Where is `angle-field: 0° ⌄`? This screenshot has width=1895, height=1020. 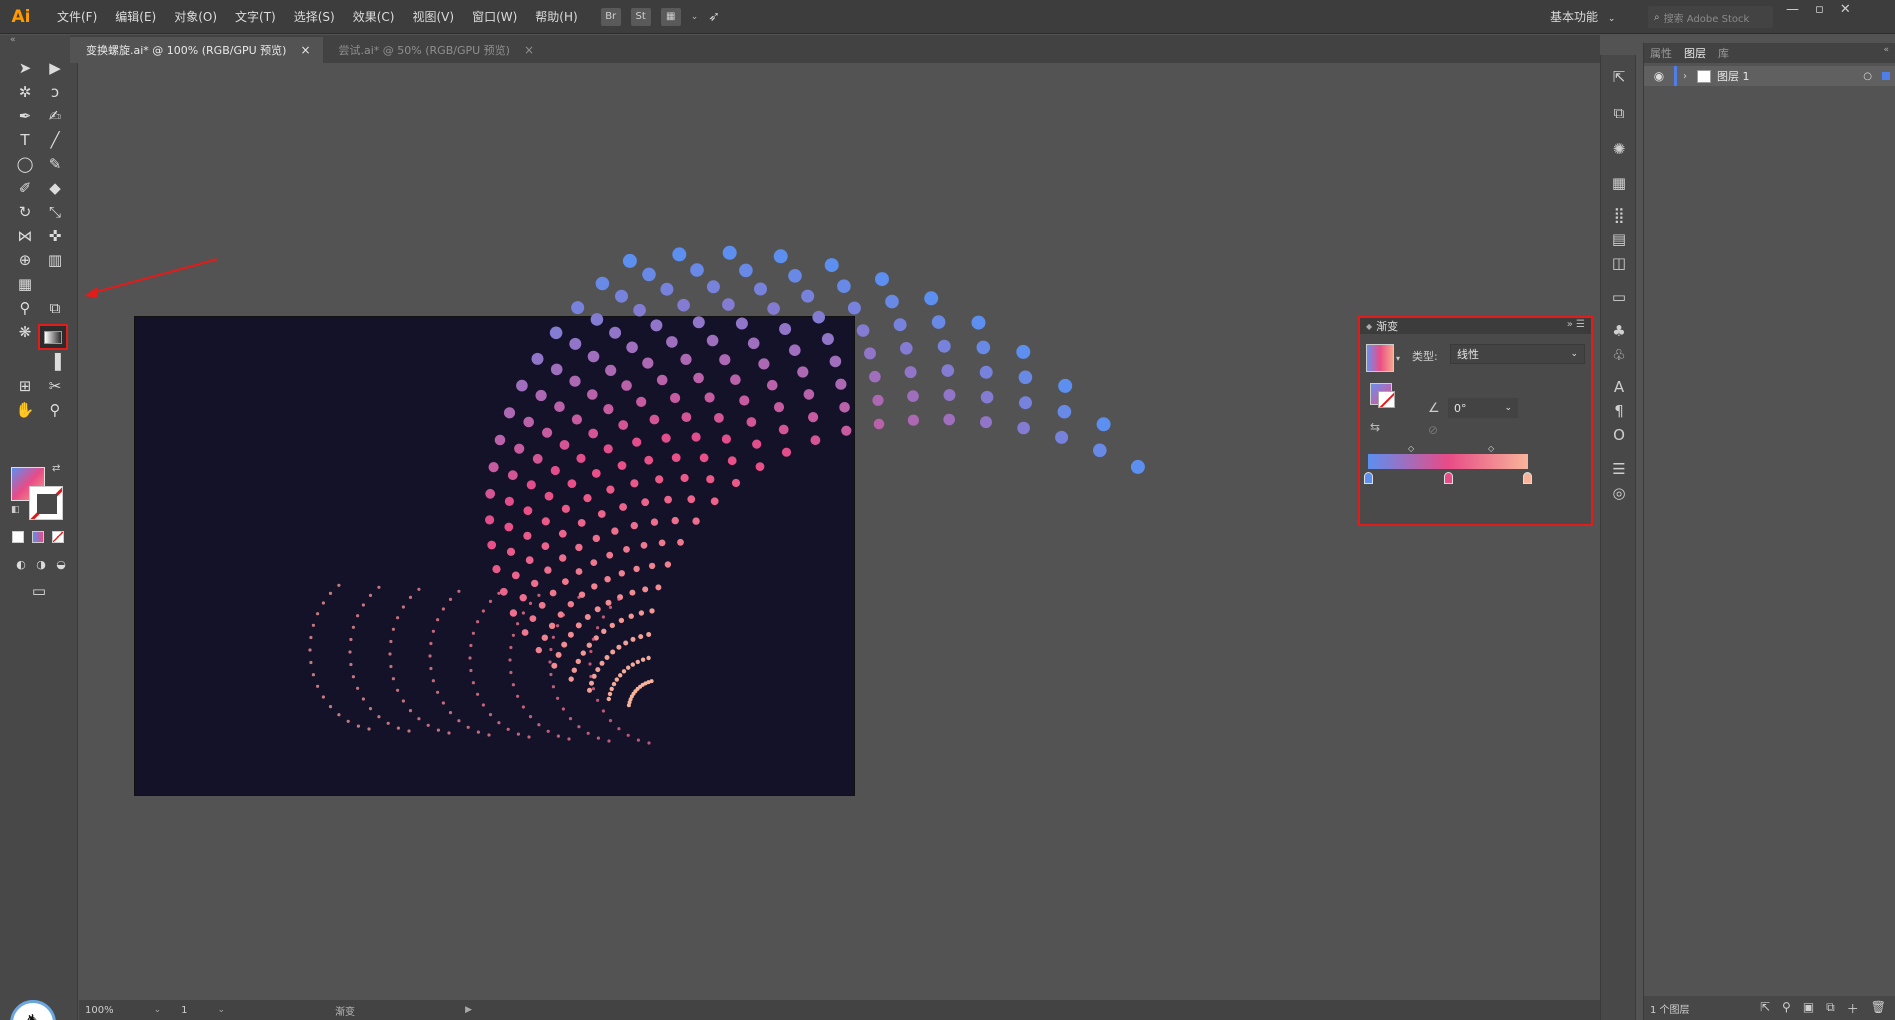
angle-field: 0° ⌄ is located at coordinates (1483, 408).